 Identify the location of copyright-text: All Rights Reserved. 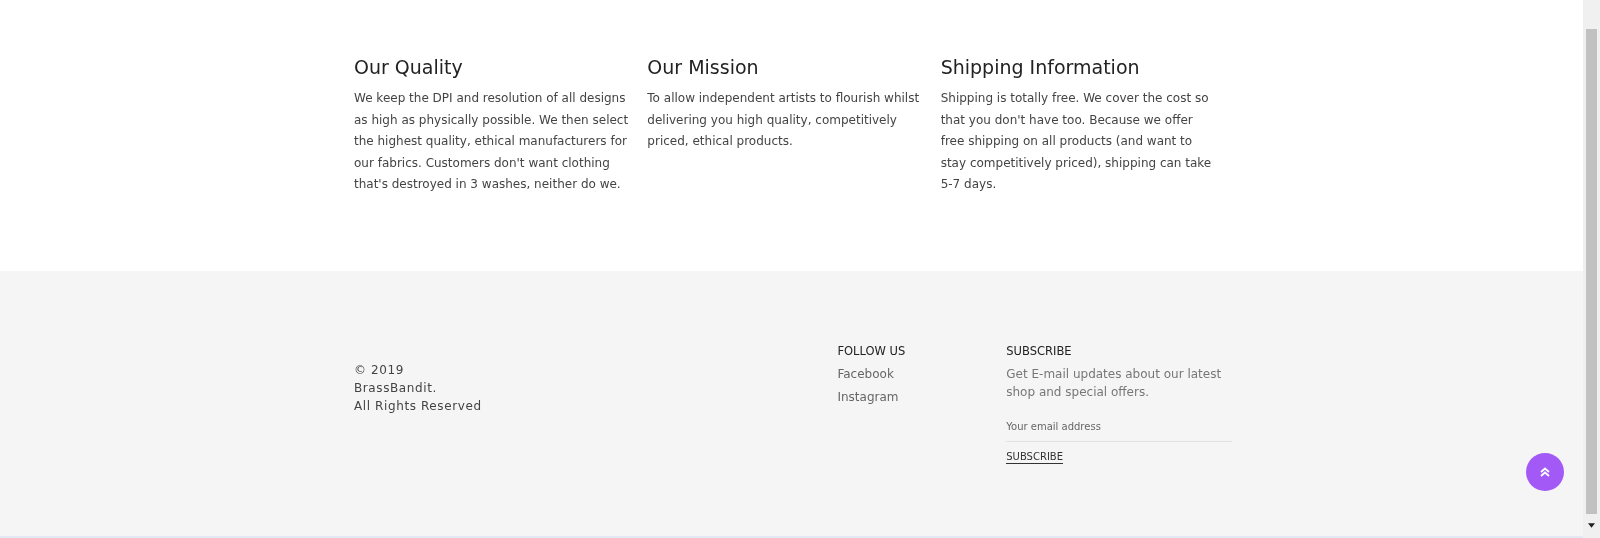
(418, 406).